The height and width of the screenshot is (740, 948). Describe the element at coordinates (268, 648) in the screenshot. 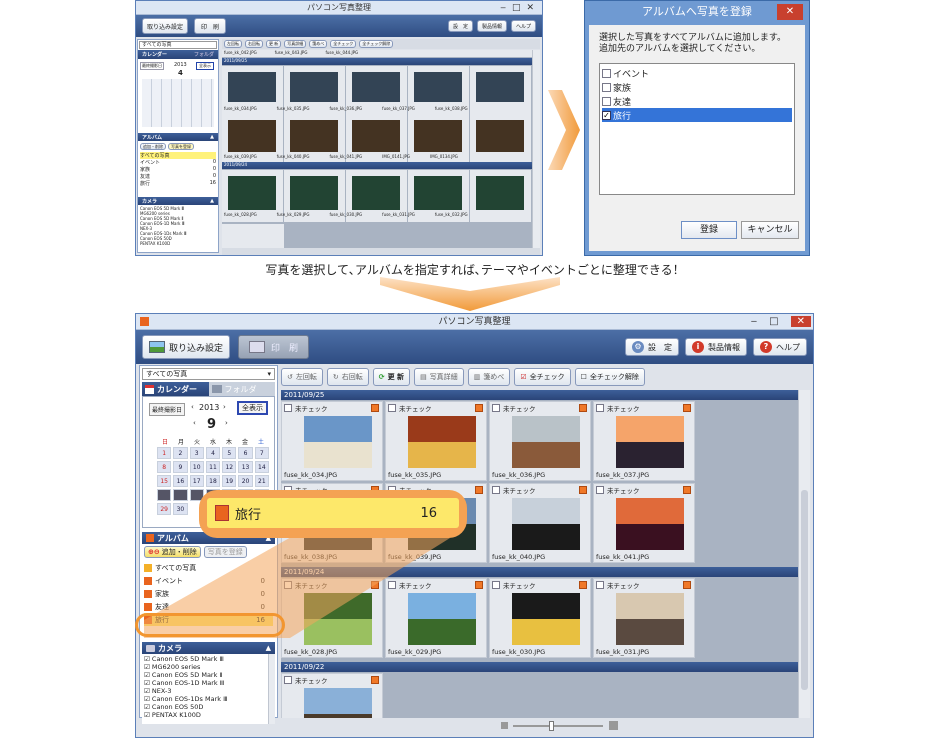

I see `camera-collapse-icon: ▲` at that location.